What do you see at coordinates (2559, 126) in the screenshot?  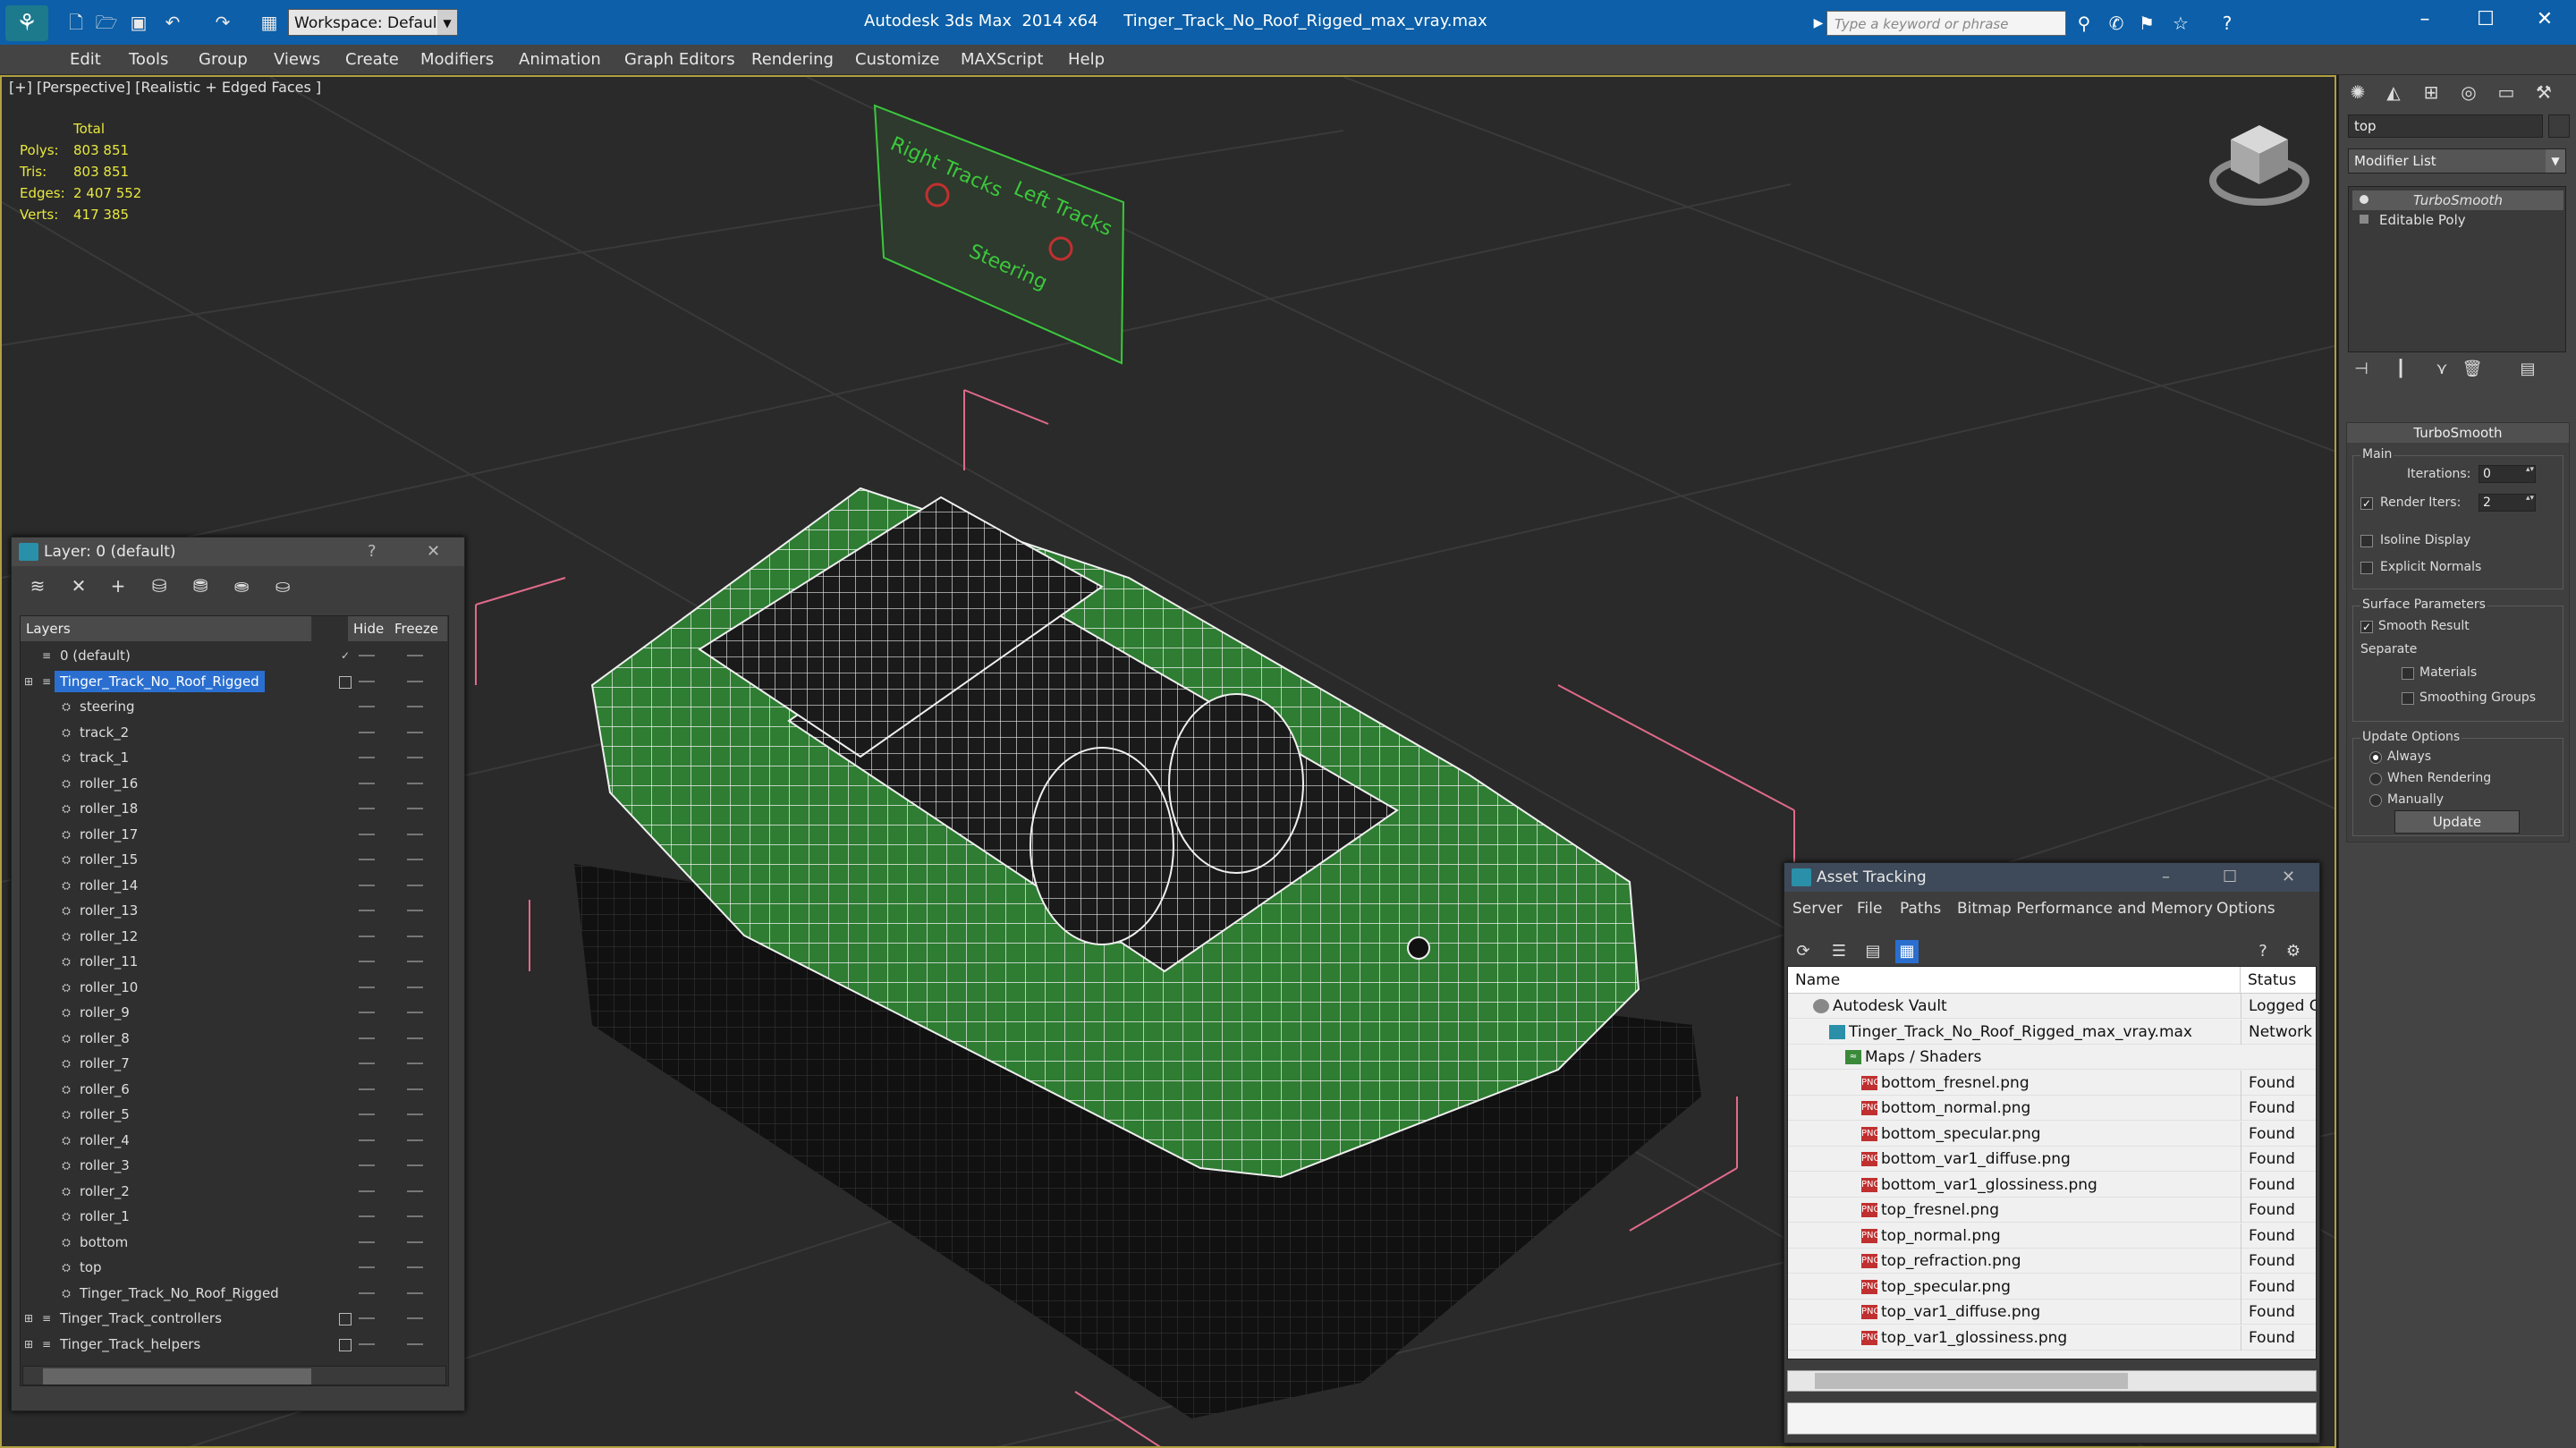 I see `object-color-swatch` at bounding box center [2559, 126].